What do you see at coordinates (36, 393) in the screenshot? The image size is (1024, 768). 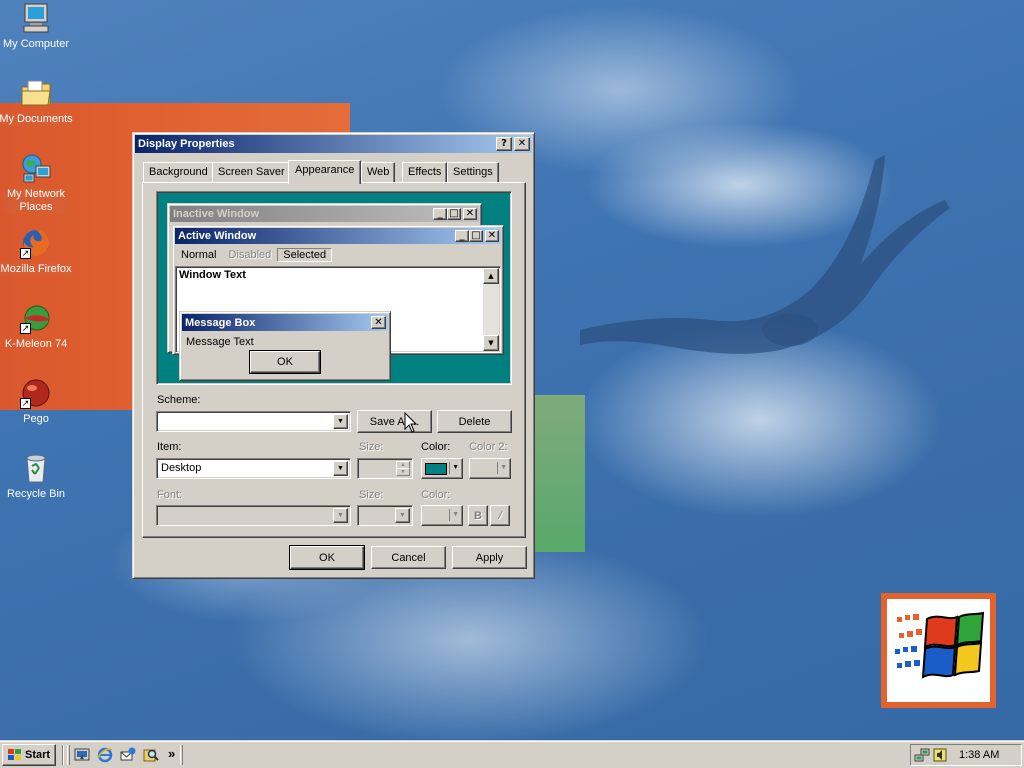 I see `pego-icon: ↗` at bounding box center [36, 393].